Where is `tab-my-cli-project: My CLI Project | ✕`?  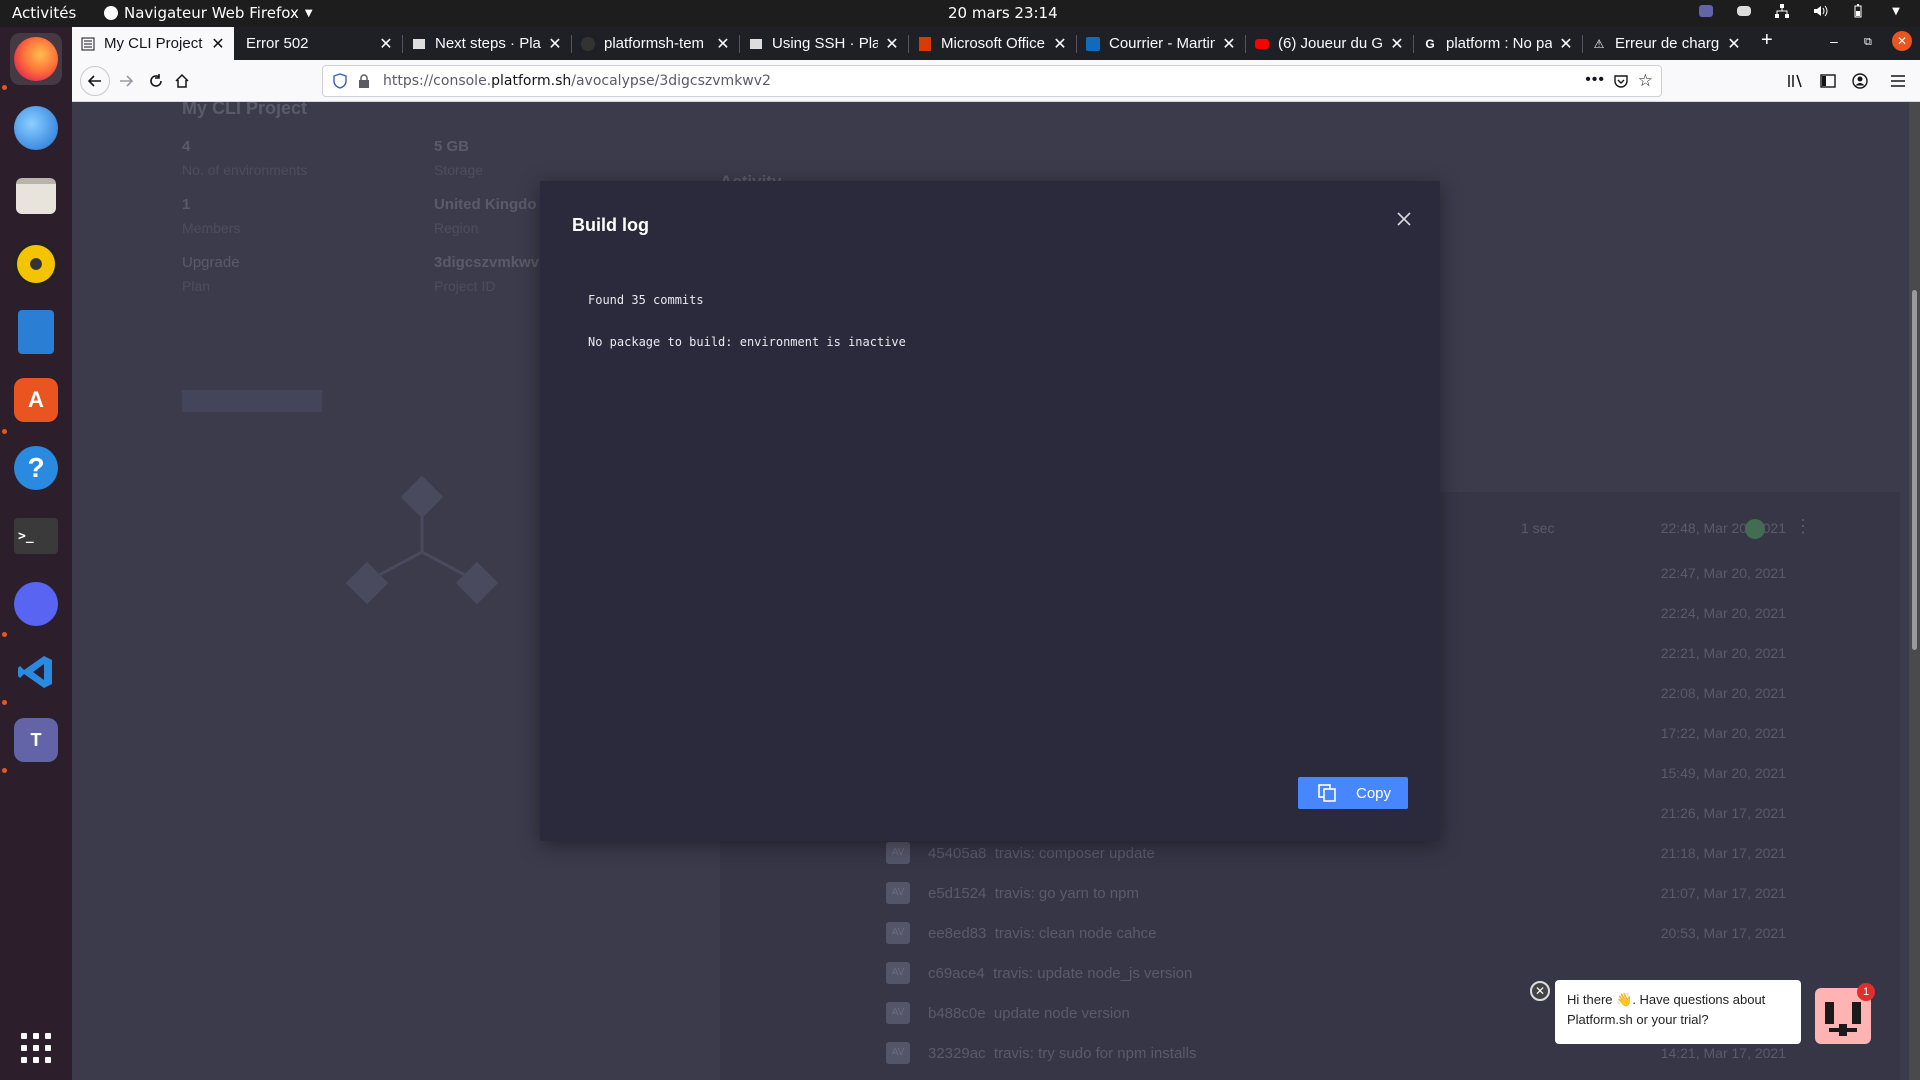 tab-my-cli-project: My CLI Project | ✕ is located at coordinates (153, 43).